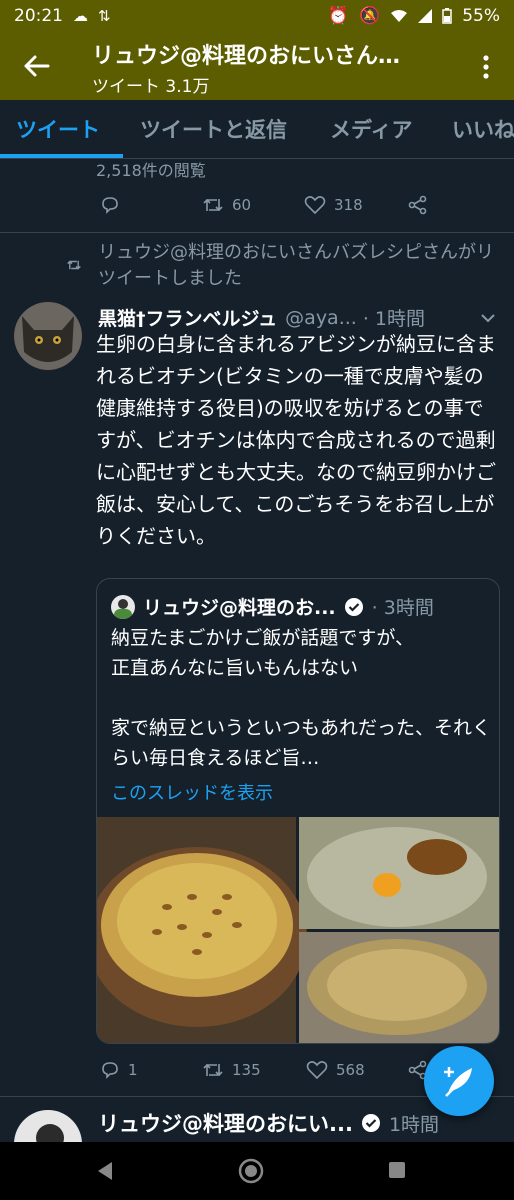 The height and width of the screenshot is (1200, 514). I want to click on reply-count: 1, so click(133, 1070).